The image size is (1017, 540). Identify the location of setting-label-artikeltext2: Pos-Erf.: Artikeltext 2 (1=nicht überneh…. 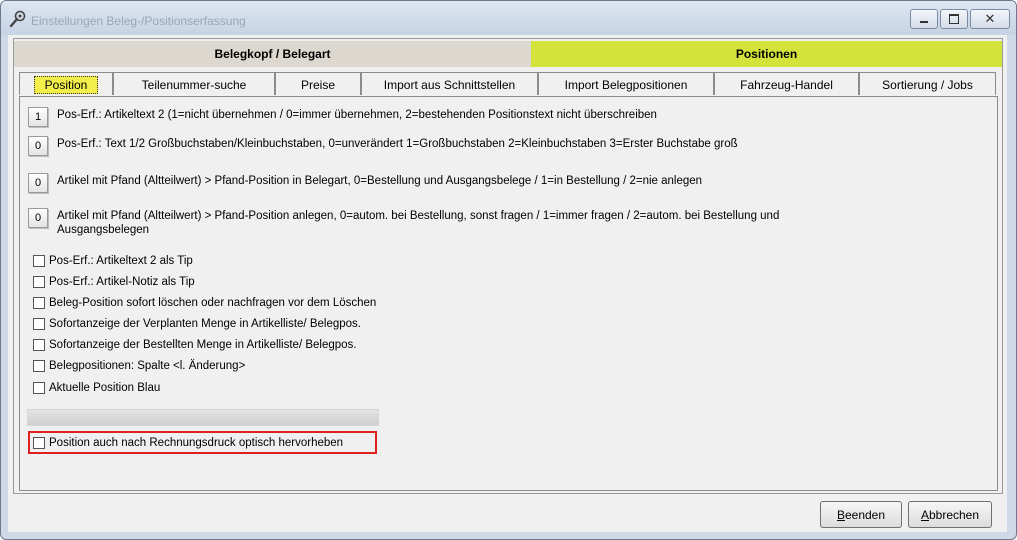
(357, 115).